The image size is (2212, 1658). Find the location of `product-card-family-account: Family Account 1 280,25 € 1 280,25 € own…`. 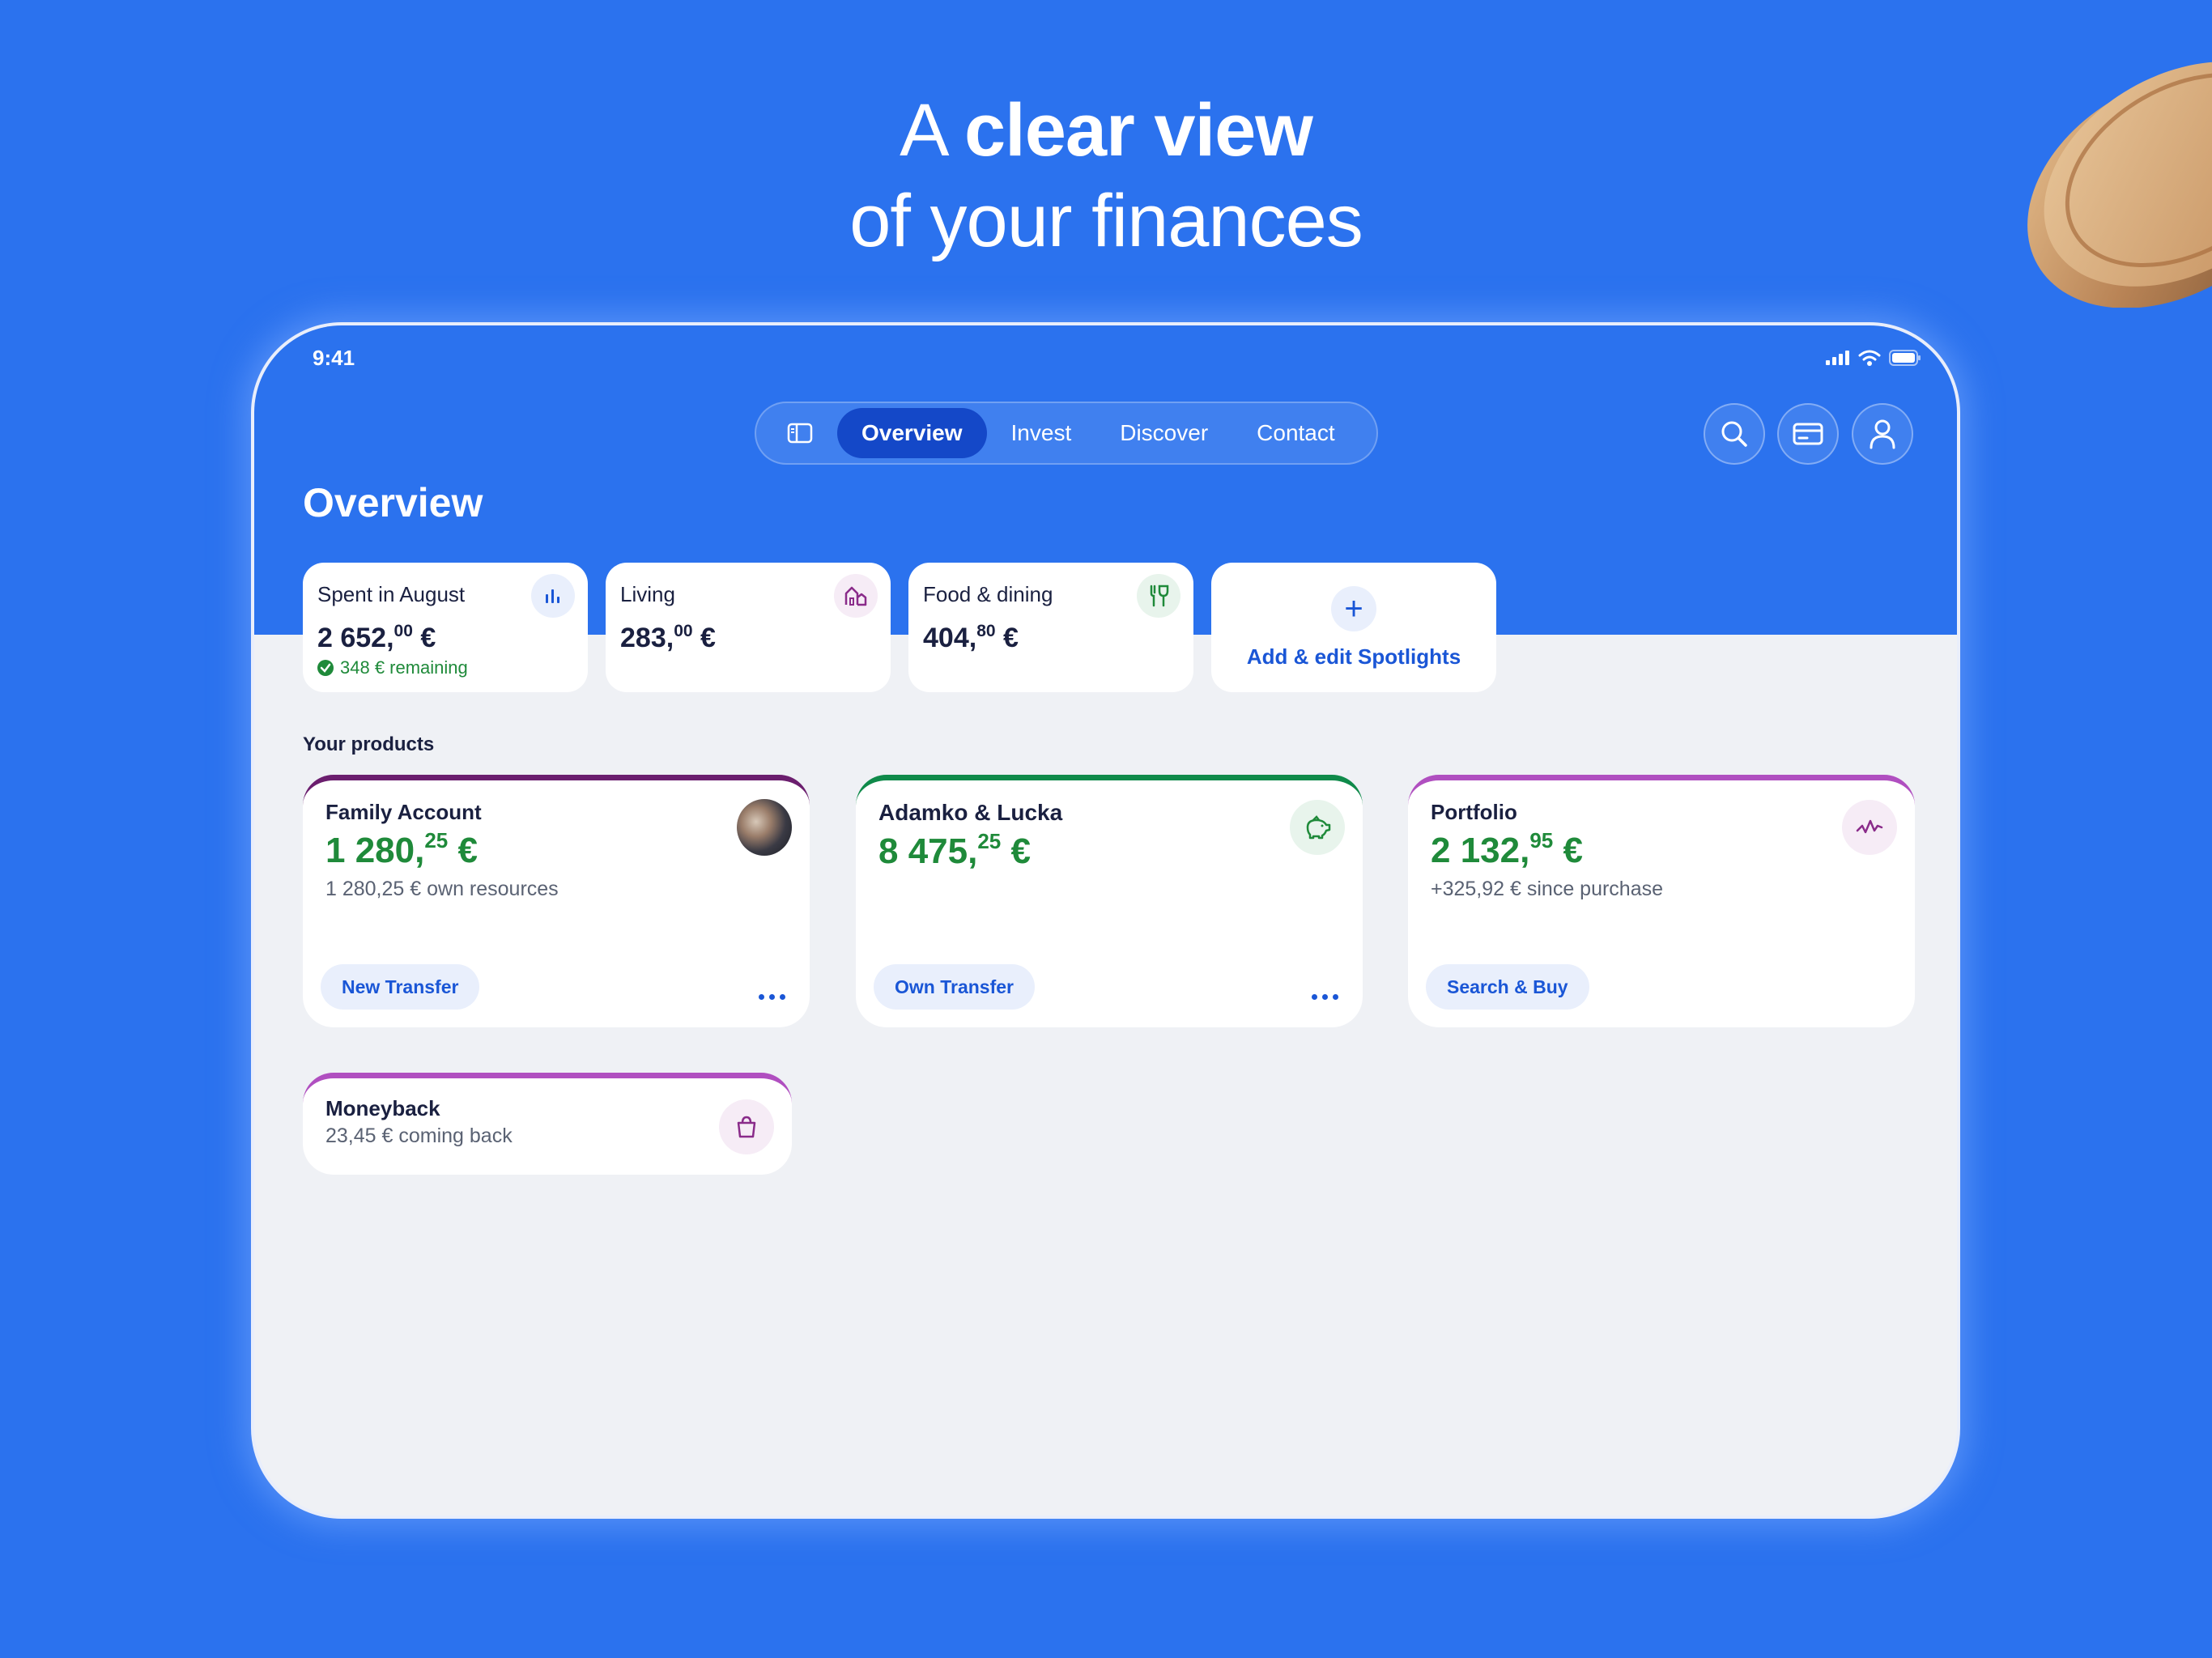

product-card-family-account: Family Account 1 280,25 € 1 280,25 € own… is located at coordinates (556, 901).